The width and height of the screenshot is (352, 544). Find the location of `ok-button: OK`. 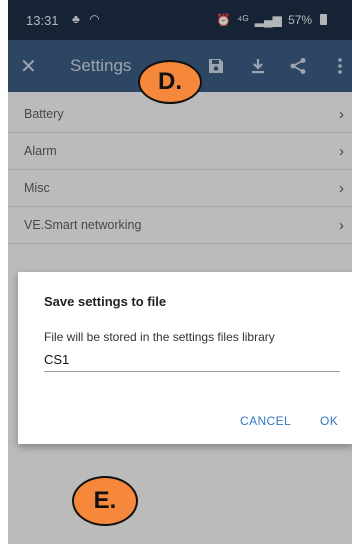

ok-button: OK is located at coordinates (329, 421).